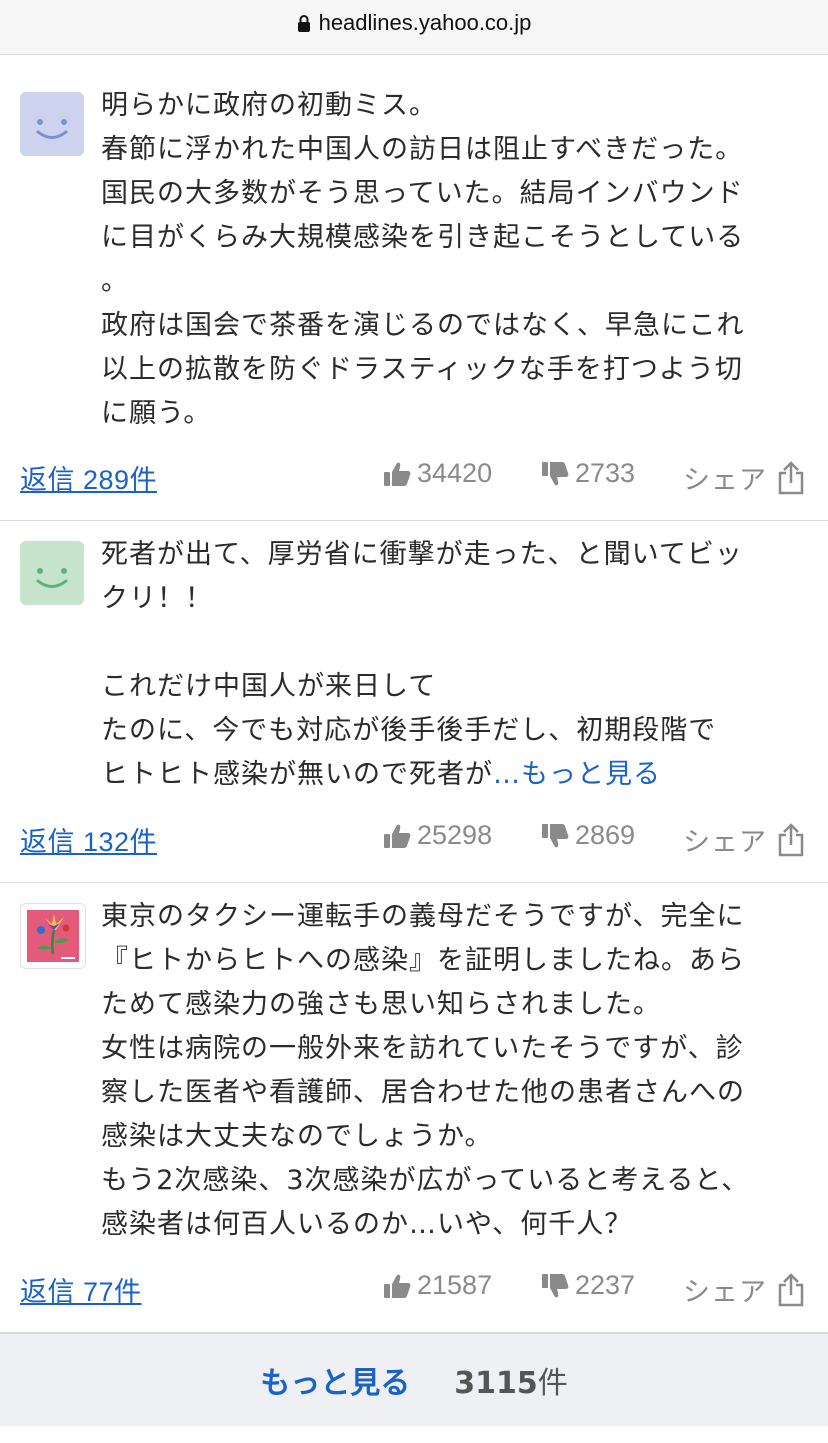 Image resolution: width=828 pixels, height=1443 pixels. Describe the element at coordinates (423, 1092) in the screenshot. I see `comment-line: 察した医者や看護師、居合わせた他の患者さんへの` at that location.